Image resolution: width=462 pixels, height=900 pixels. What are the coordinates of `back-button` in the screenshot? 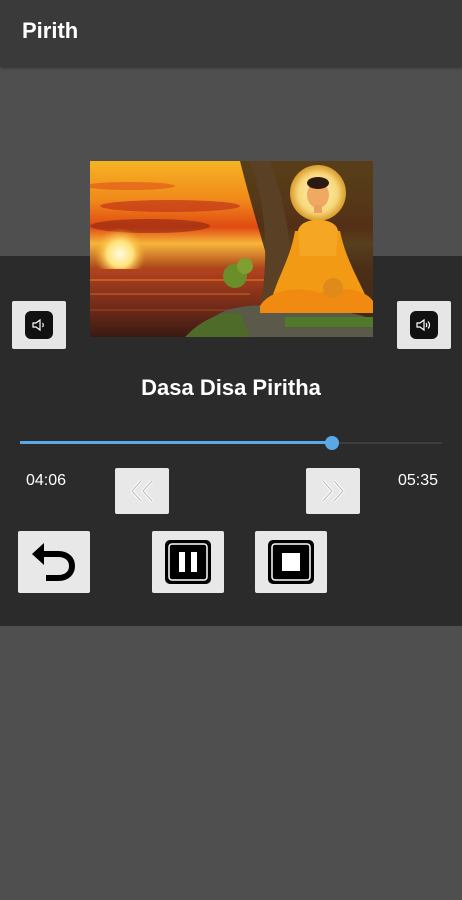 It's located at (54, 562).